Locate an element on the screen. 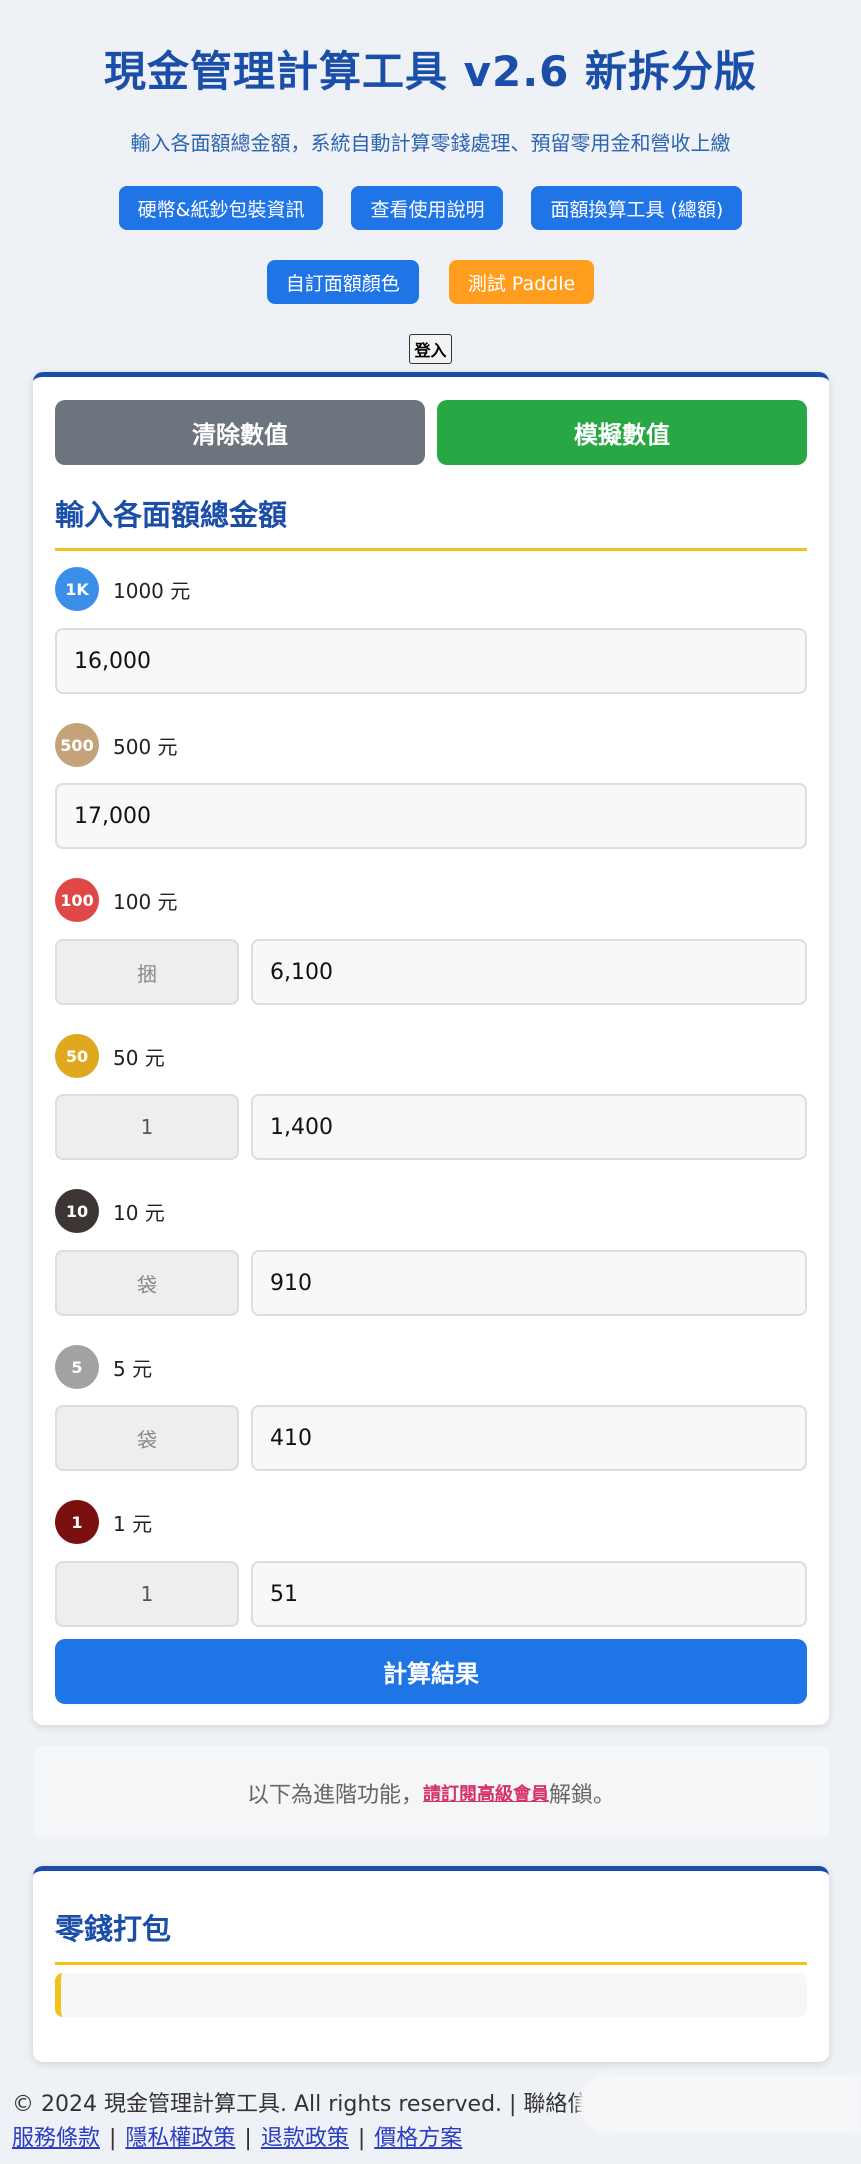  denomination-100-icon: 100 is located at coordinates (77, 900).